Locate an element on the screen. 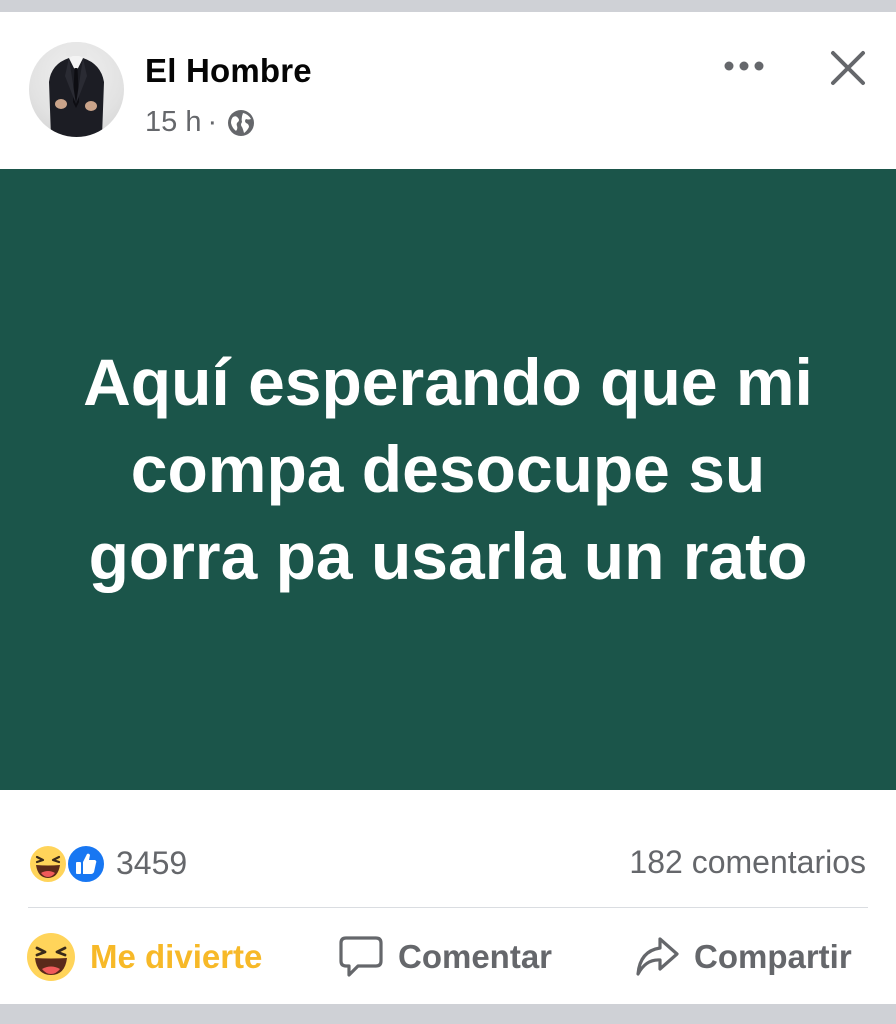 This screenshot has height=1024, width=896. author-name: El Hombre is located at coordinates (228, 71).